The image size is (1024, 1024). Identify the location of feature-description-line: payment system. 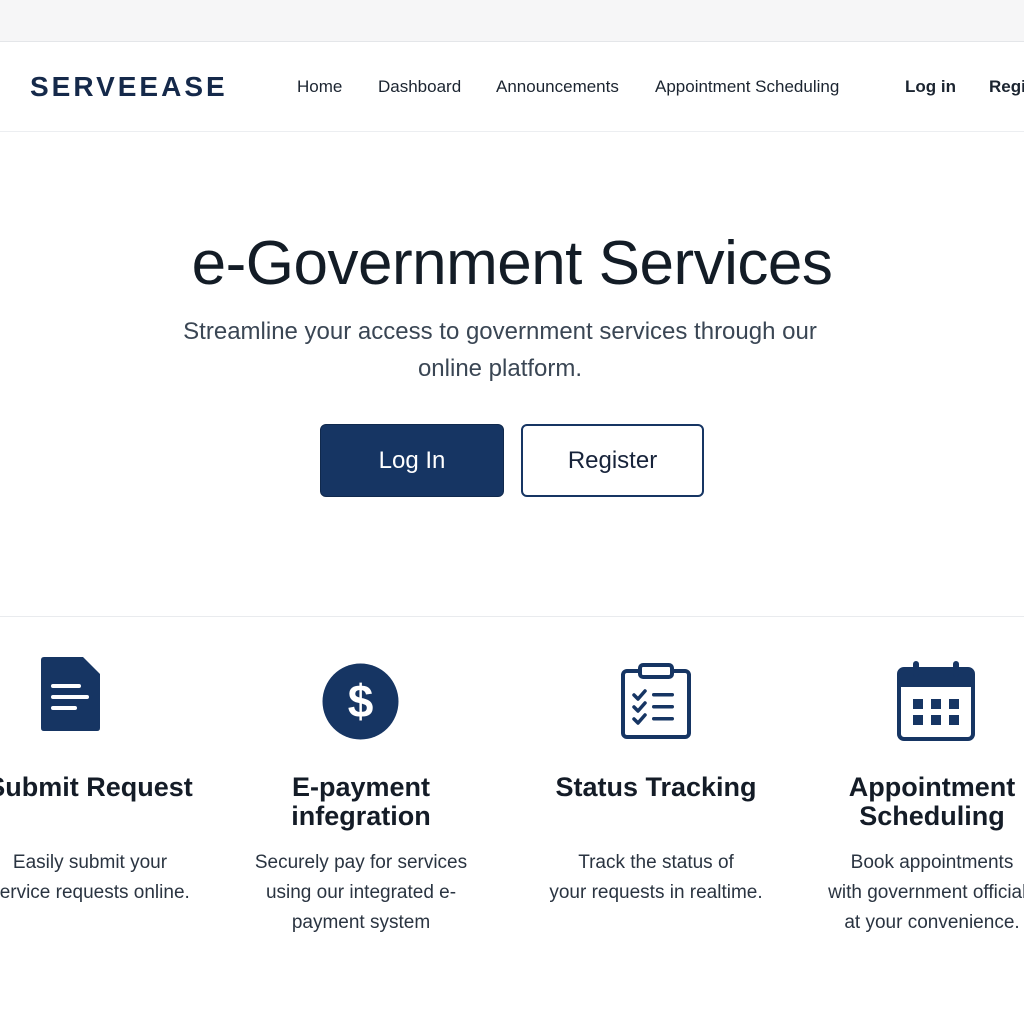
(361, 922).